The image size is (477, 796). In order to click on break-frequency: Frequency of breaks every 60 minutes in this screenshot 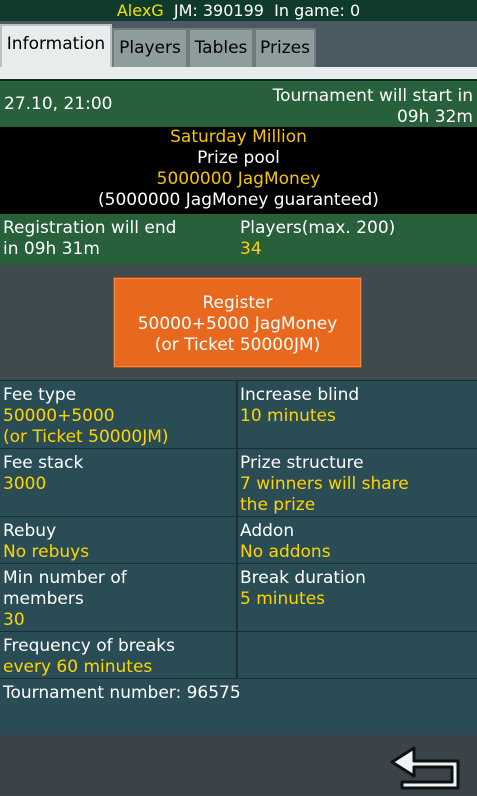, I will do `click(89, 657)`.